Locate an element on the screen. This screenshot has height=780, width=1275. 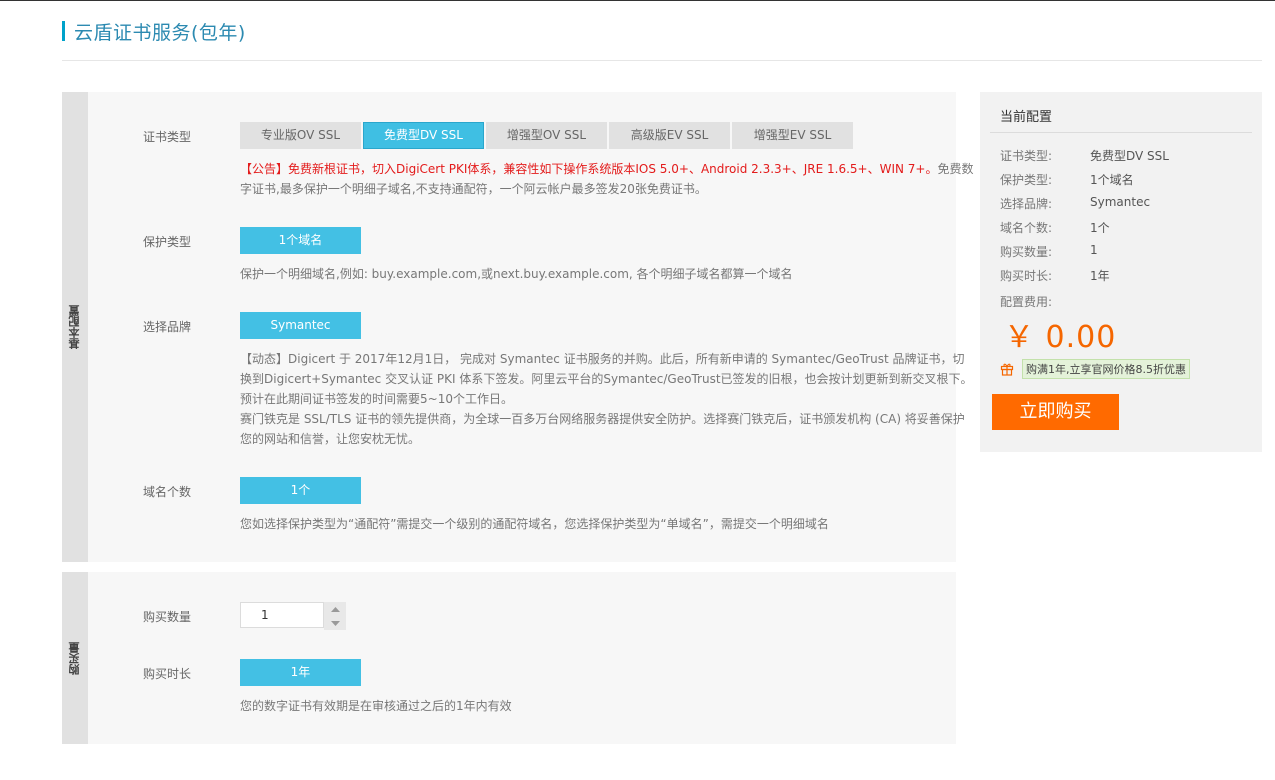
summary-value-protect-type: 1个域名 is located at coordinates (1112, 180).